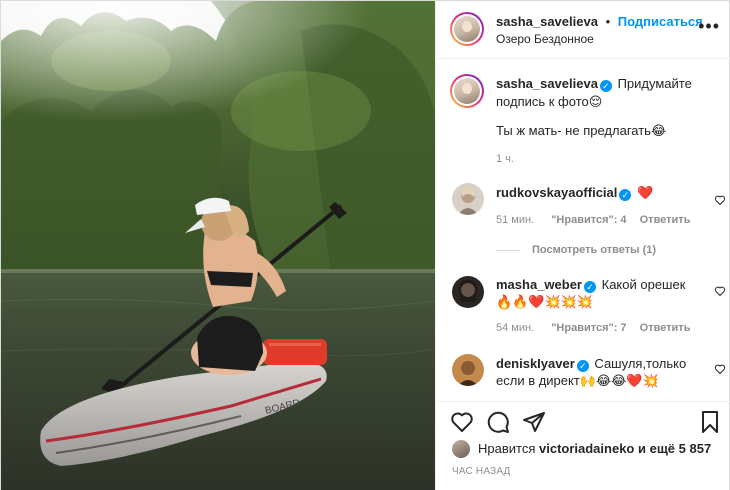  I want to click on bookmark-icon, so click(710, 422).